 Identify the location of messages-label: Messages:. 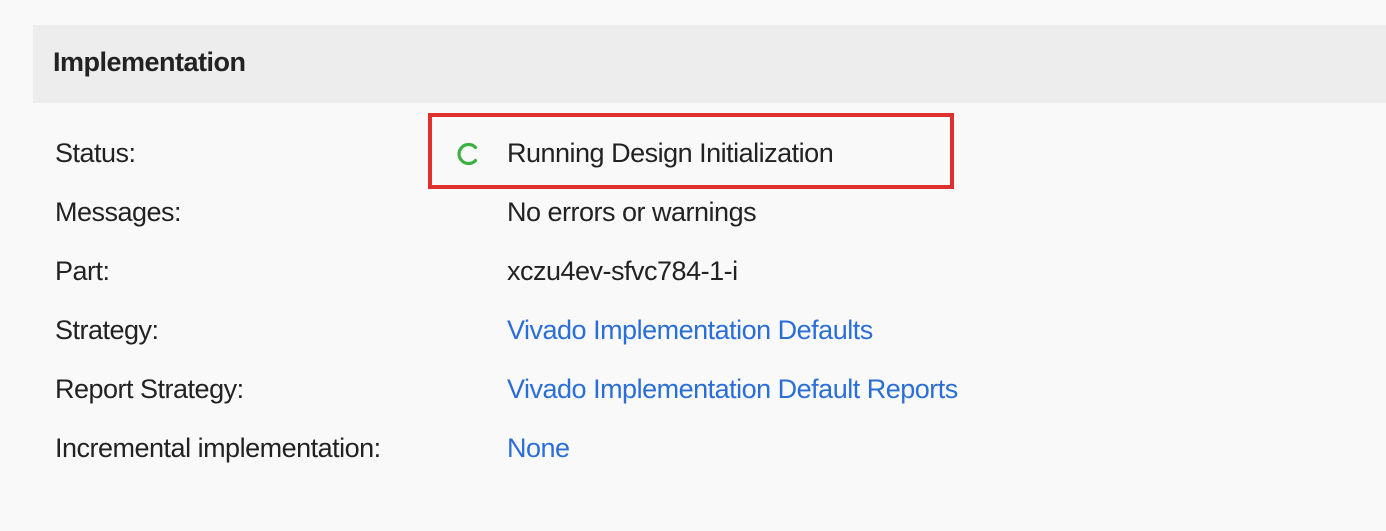
(118, 212).